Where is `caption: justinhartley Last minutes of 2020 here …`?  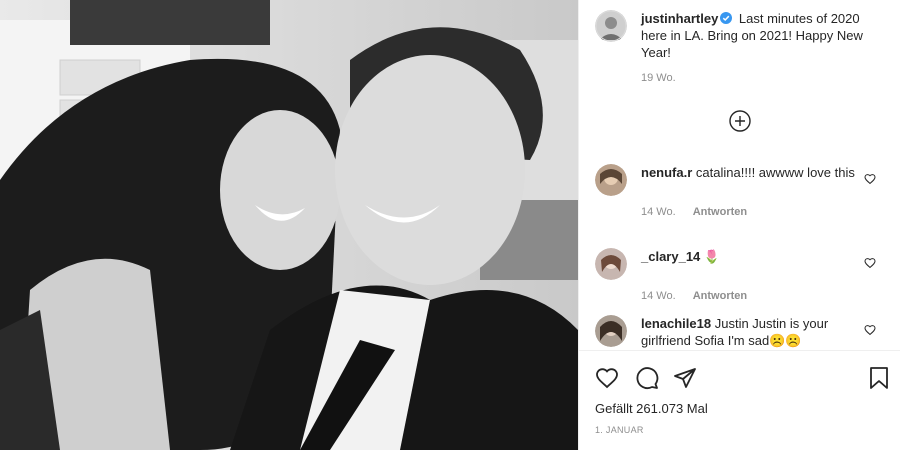
caption: justinhartley Last minutes of 2020 here … is located at coordinates (741, 35).